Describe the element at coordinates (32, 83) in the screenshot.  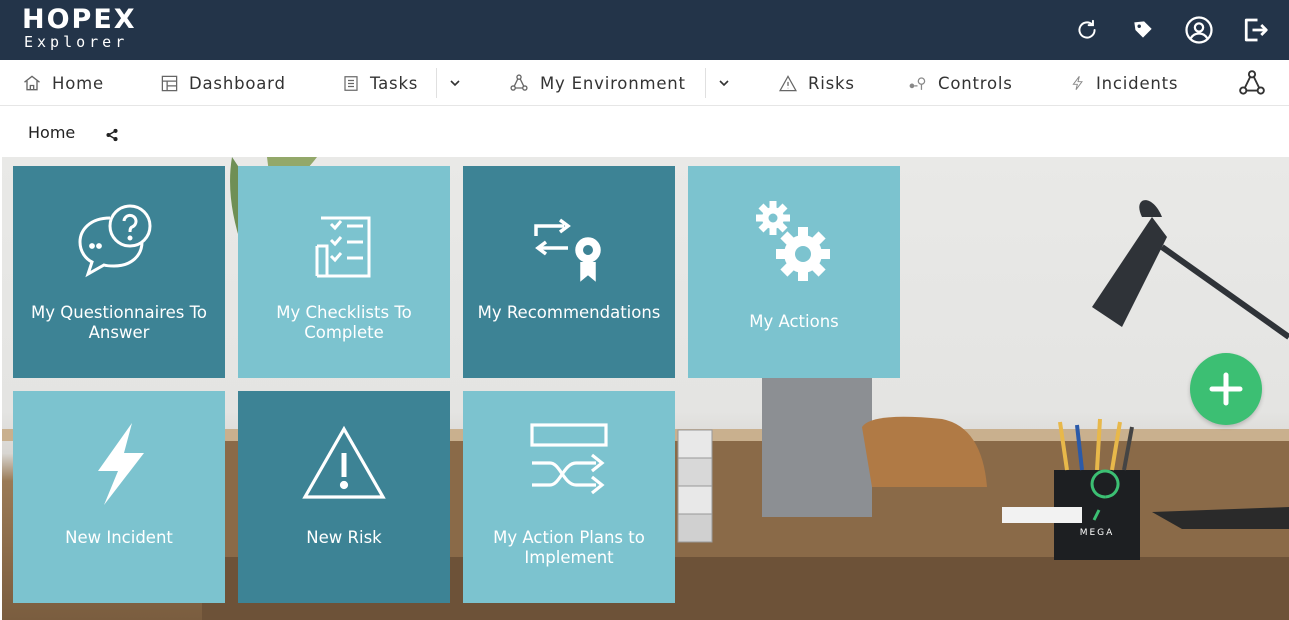
I see `home-icon` at that location.